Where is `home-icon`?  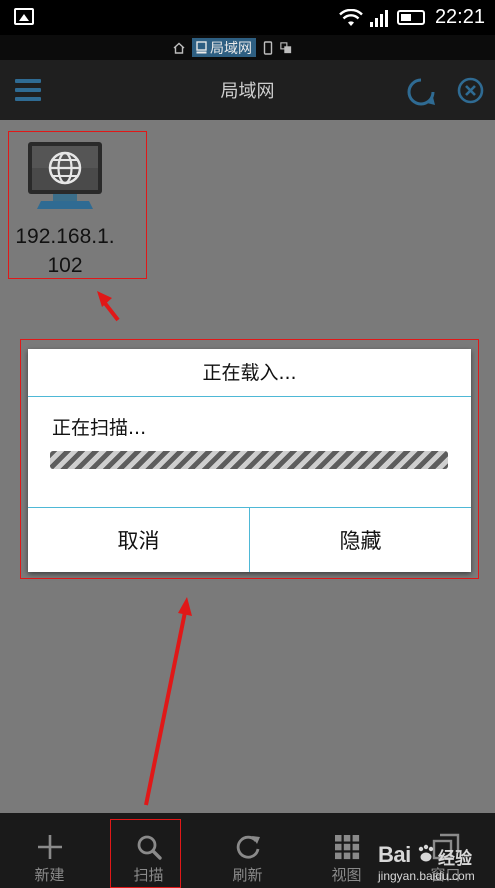
home-icon is located at coordinates (179, 48).